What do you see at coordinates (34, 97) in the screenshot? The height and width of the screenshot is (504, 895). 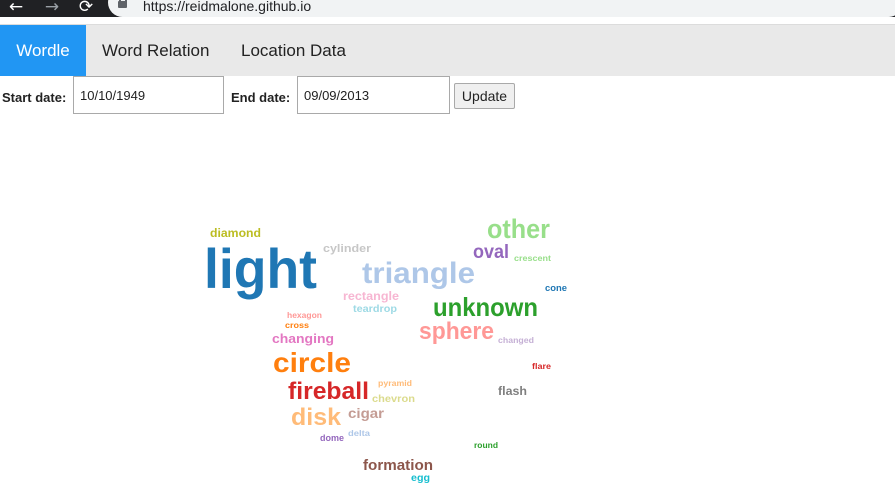 I see `start-date-label: Start date:` at bounding box center [34, 97].